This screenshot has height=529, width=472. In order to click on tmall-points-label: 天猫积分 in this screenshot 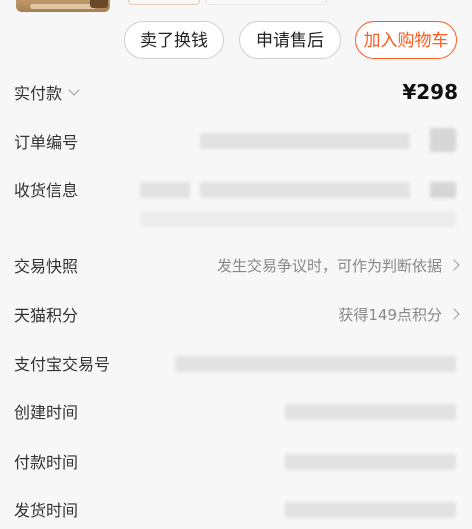, I will do `click(46, 315)`.